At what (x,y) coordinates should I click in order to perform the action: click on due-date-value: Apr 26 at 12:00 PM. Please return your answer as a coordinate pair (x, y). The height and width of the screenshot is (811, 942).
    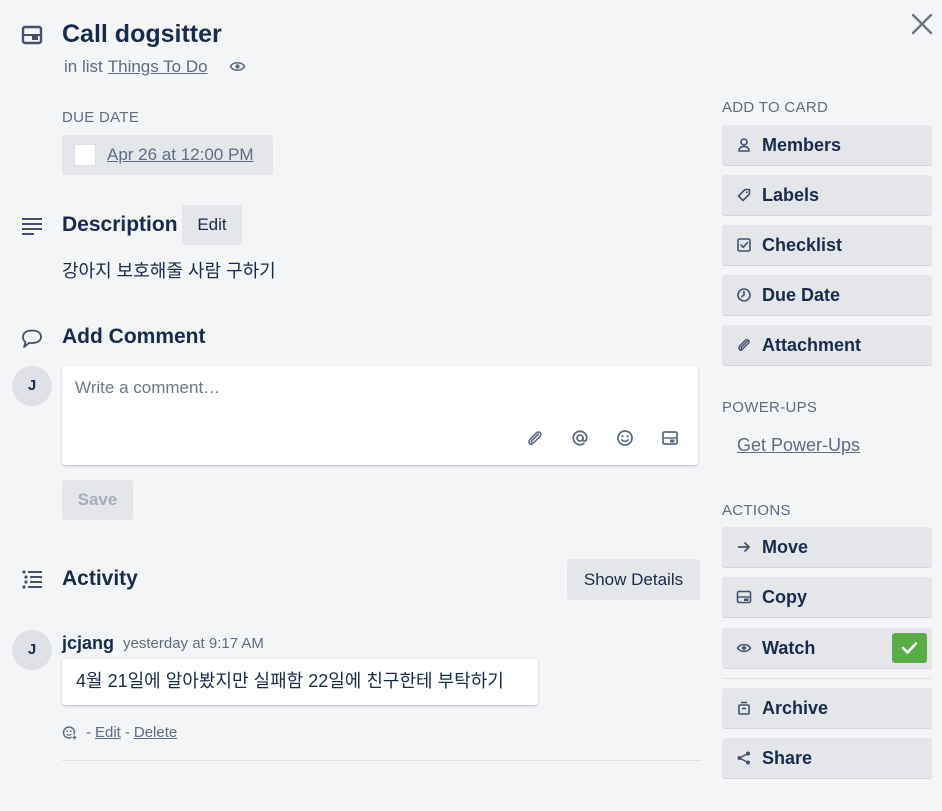
    Looking at the image, I should click on (180, 155).